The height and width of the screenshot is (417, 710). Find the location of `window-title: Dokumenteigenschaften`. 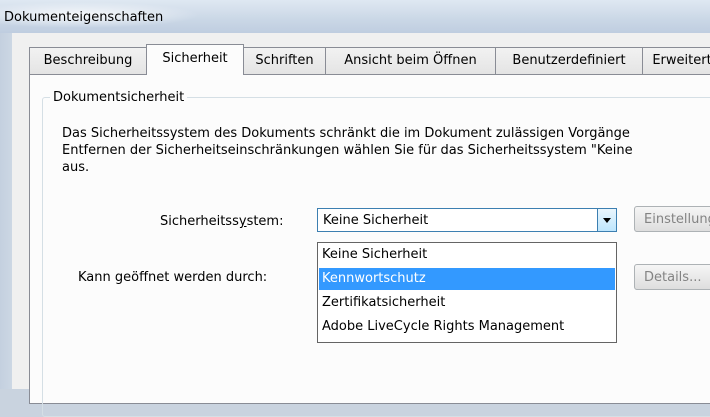

window-title: Dokumenteigenschaften is located at coordinates (84, 17).